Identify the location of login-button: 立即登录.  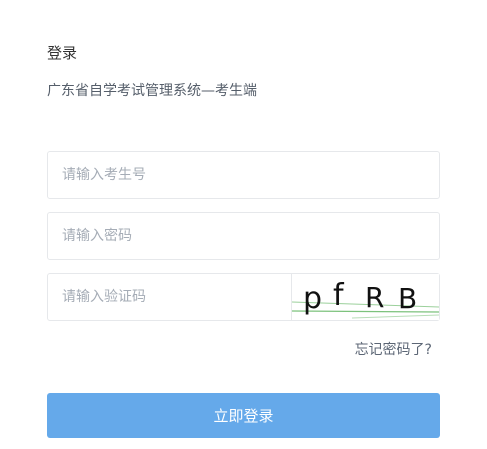
(243, 415).